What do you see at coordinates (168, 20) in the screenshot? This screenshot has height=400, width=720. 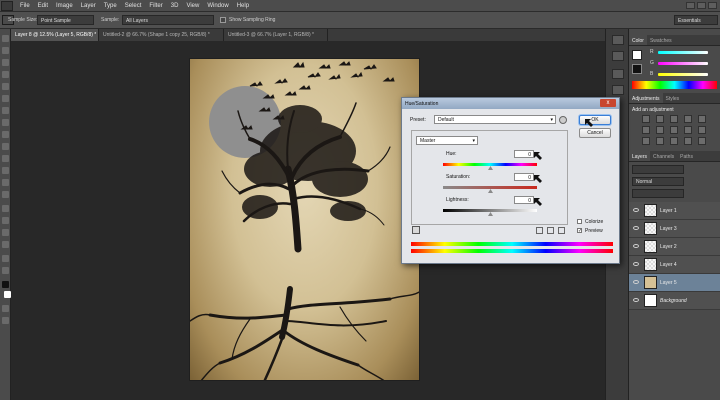 I see `sample-select: All Layers` at bounding box center [168, 20].